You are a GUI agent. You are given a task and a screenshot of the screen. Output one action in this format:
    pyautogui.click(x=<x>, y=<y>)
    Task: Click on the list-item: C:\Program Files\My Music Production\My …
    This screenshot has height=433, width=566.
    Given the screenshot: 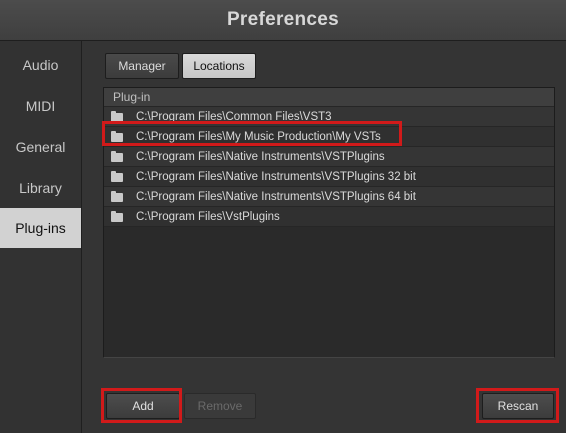 What is the action you would take?
    pyautogui.click(x=329, y=137)
    